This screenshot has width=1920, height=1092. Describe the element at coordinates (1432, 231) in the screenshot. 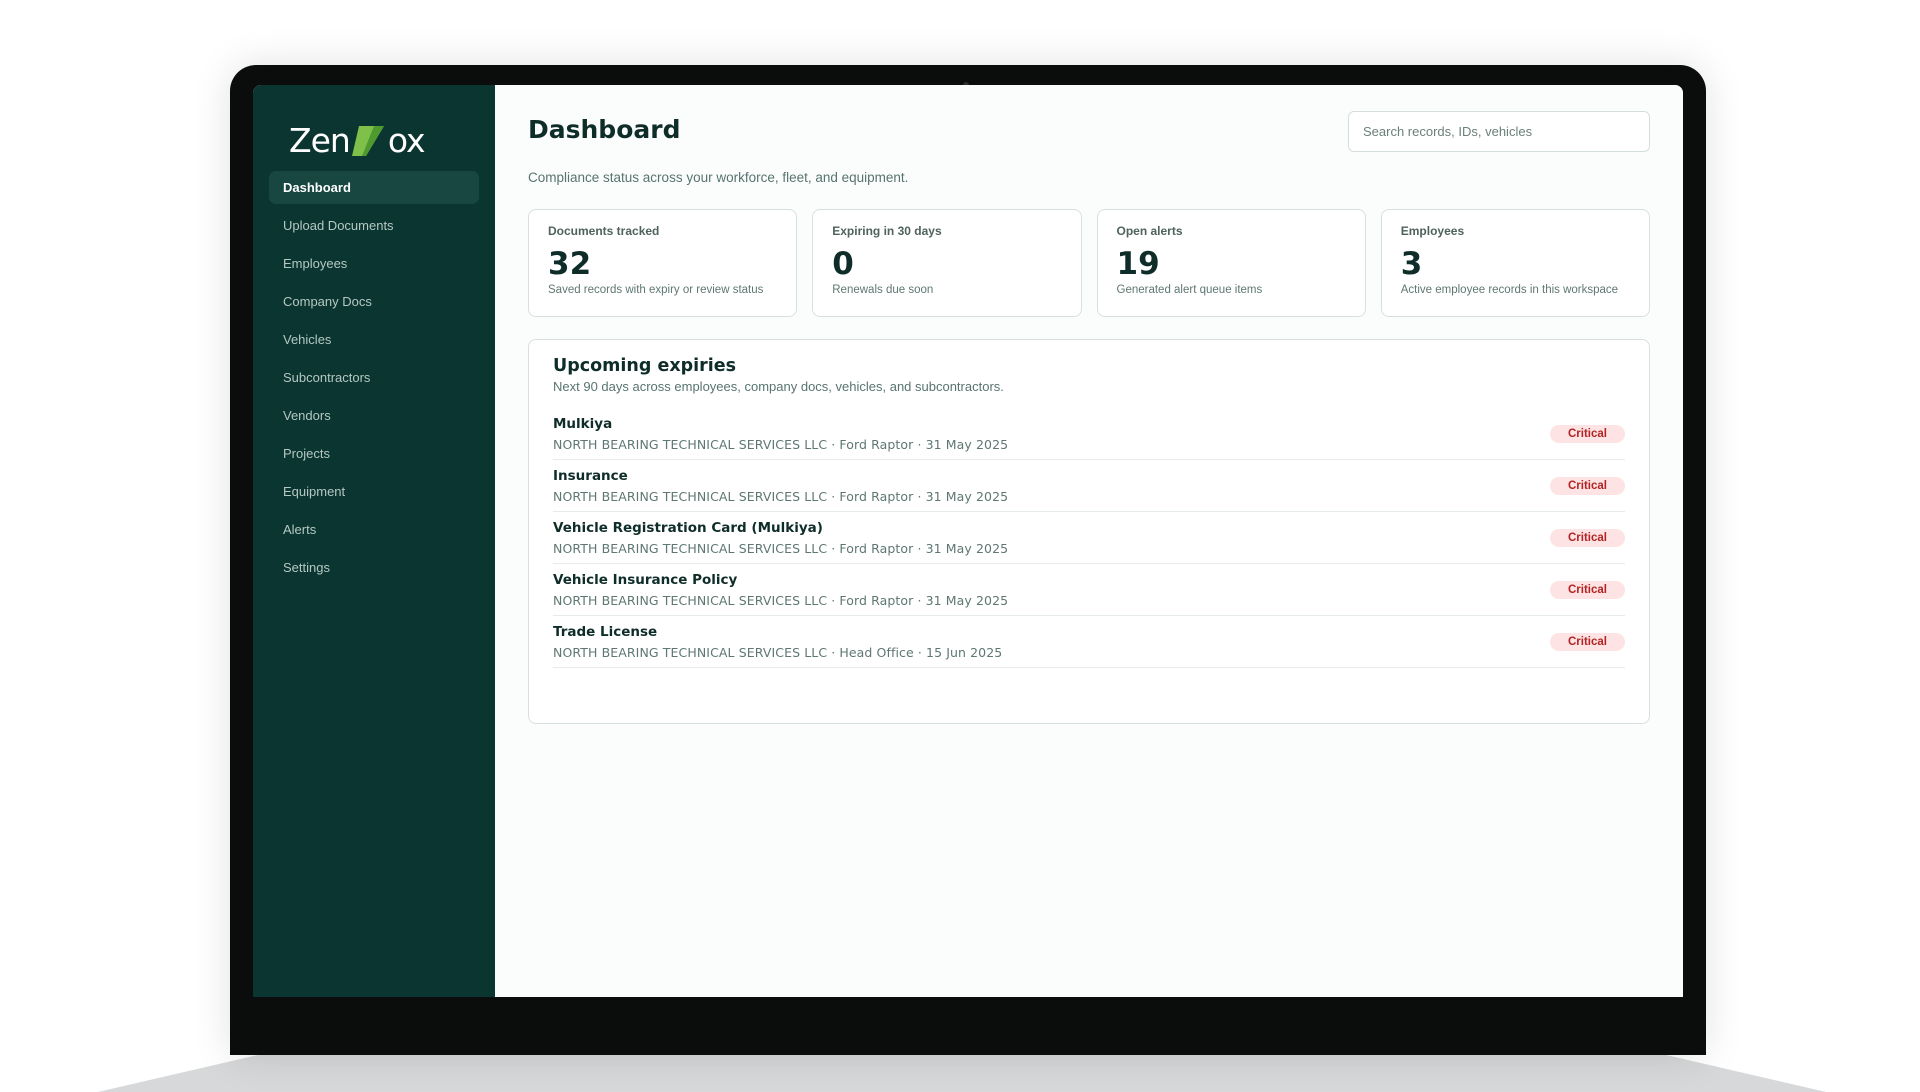

I see `stat-label: Employees` at that location.